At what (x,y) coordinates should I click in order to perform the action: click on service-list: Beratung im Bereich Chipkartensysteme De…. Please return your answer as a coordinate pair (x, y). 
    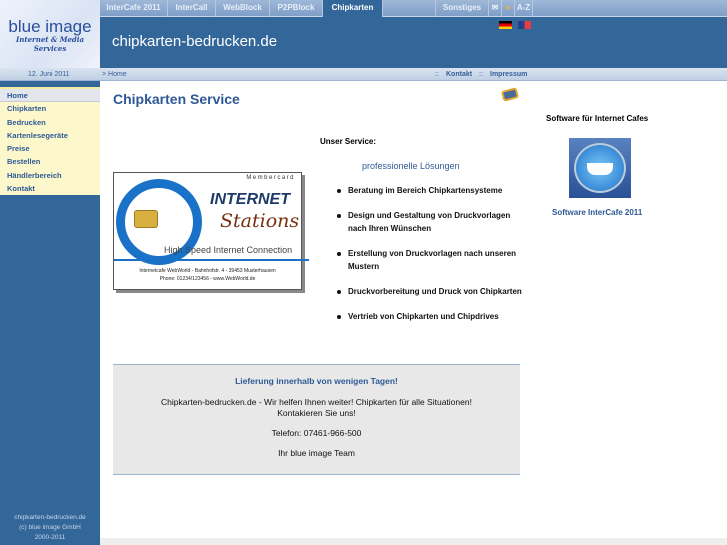
    Looking at the image, I should click on (431, 259).